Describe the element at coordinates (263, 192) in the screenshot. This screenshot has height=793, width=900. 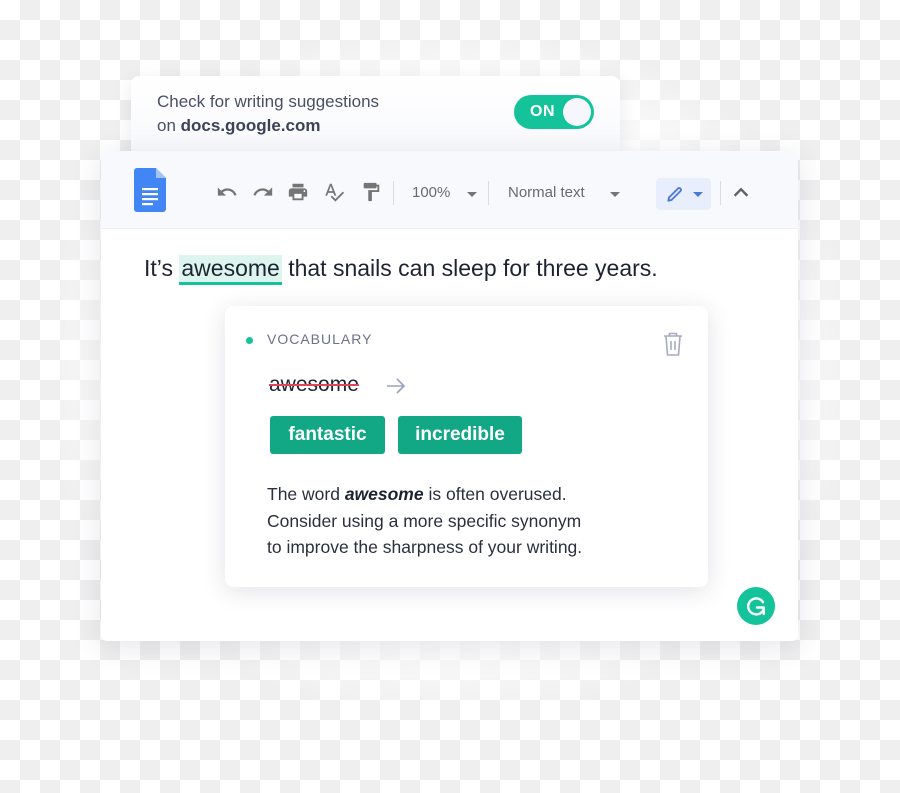
I see `redo-icon` at that location.